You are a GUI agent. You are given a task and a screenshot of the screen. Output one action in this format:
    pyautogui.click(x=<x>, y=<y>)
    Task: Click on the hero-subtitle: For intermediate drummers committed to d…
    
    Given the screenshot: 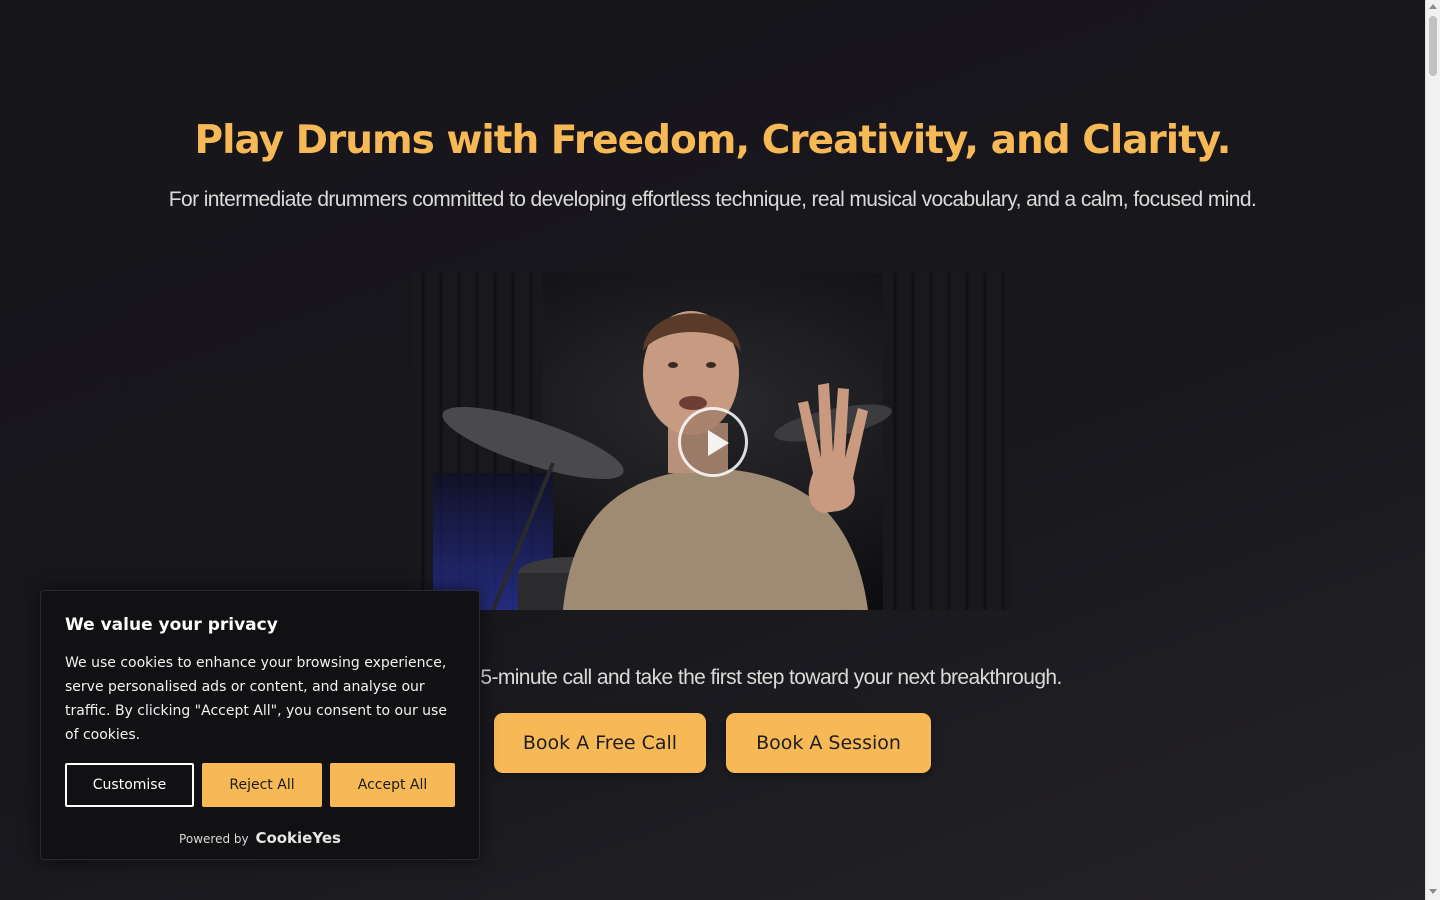 What is the action you would take?
    pyautogui.click(x=712, y=199)
    